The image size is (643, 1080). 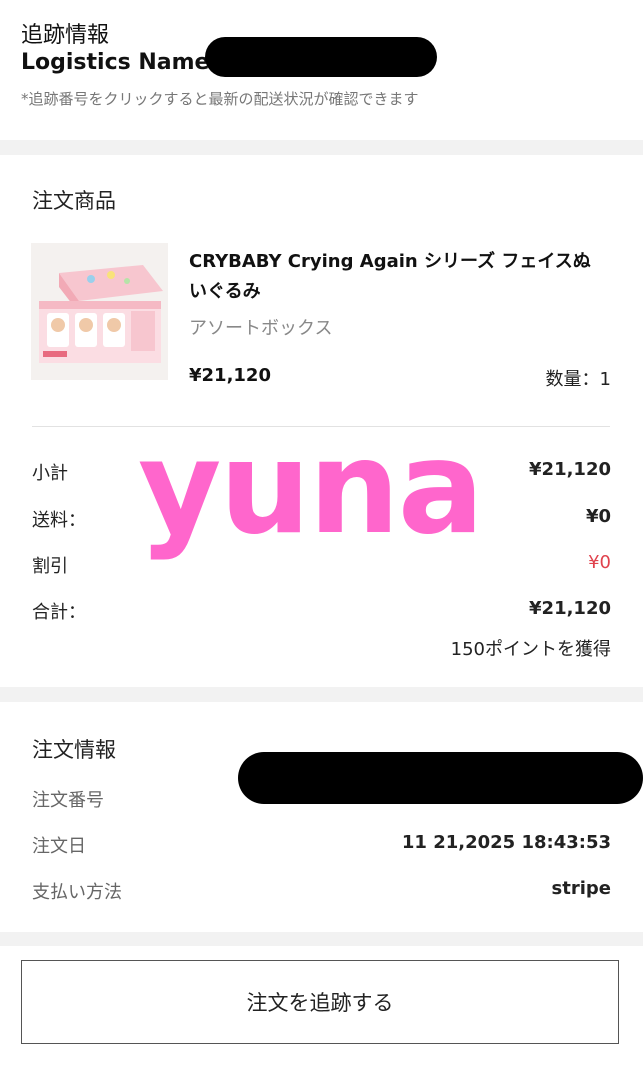 I want to click on shipping-label: 送料：, so click(x=59, y=520).